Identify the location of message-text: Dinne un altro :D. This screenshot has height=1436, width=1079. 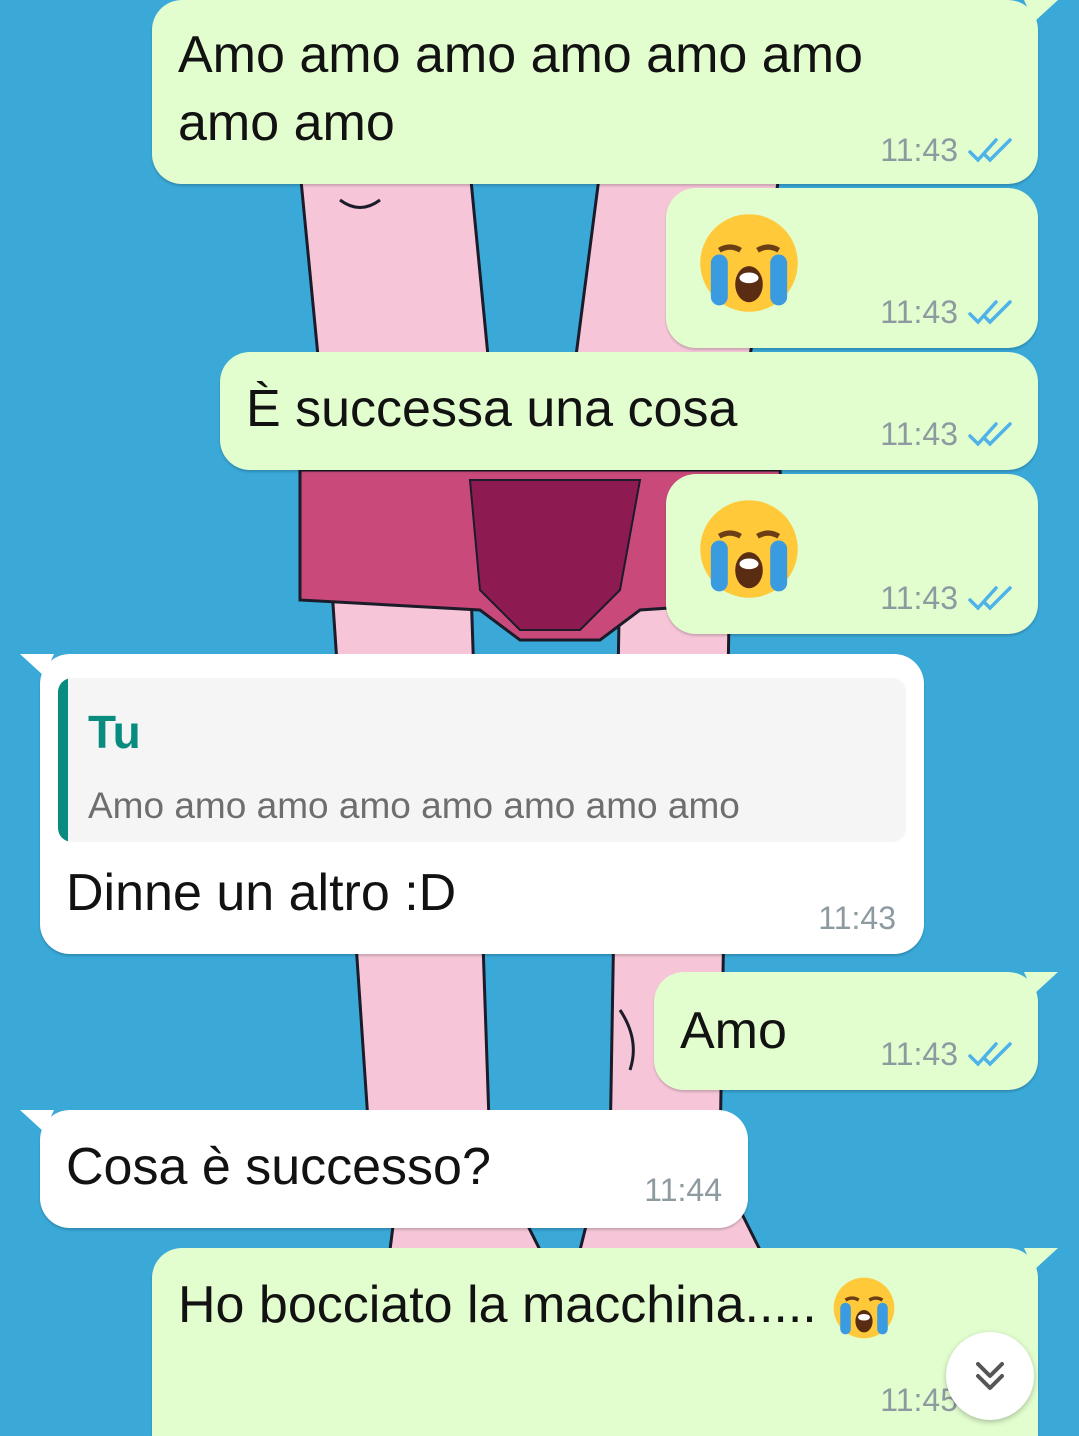
(261, 893).